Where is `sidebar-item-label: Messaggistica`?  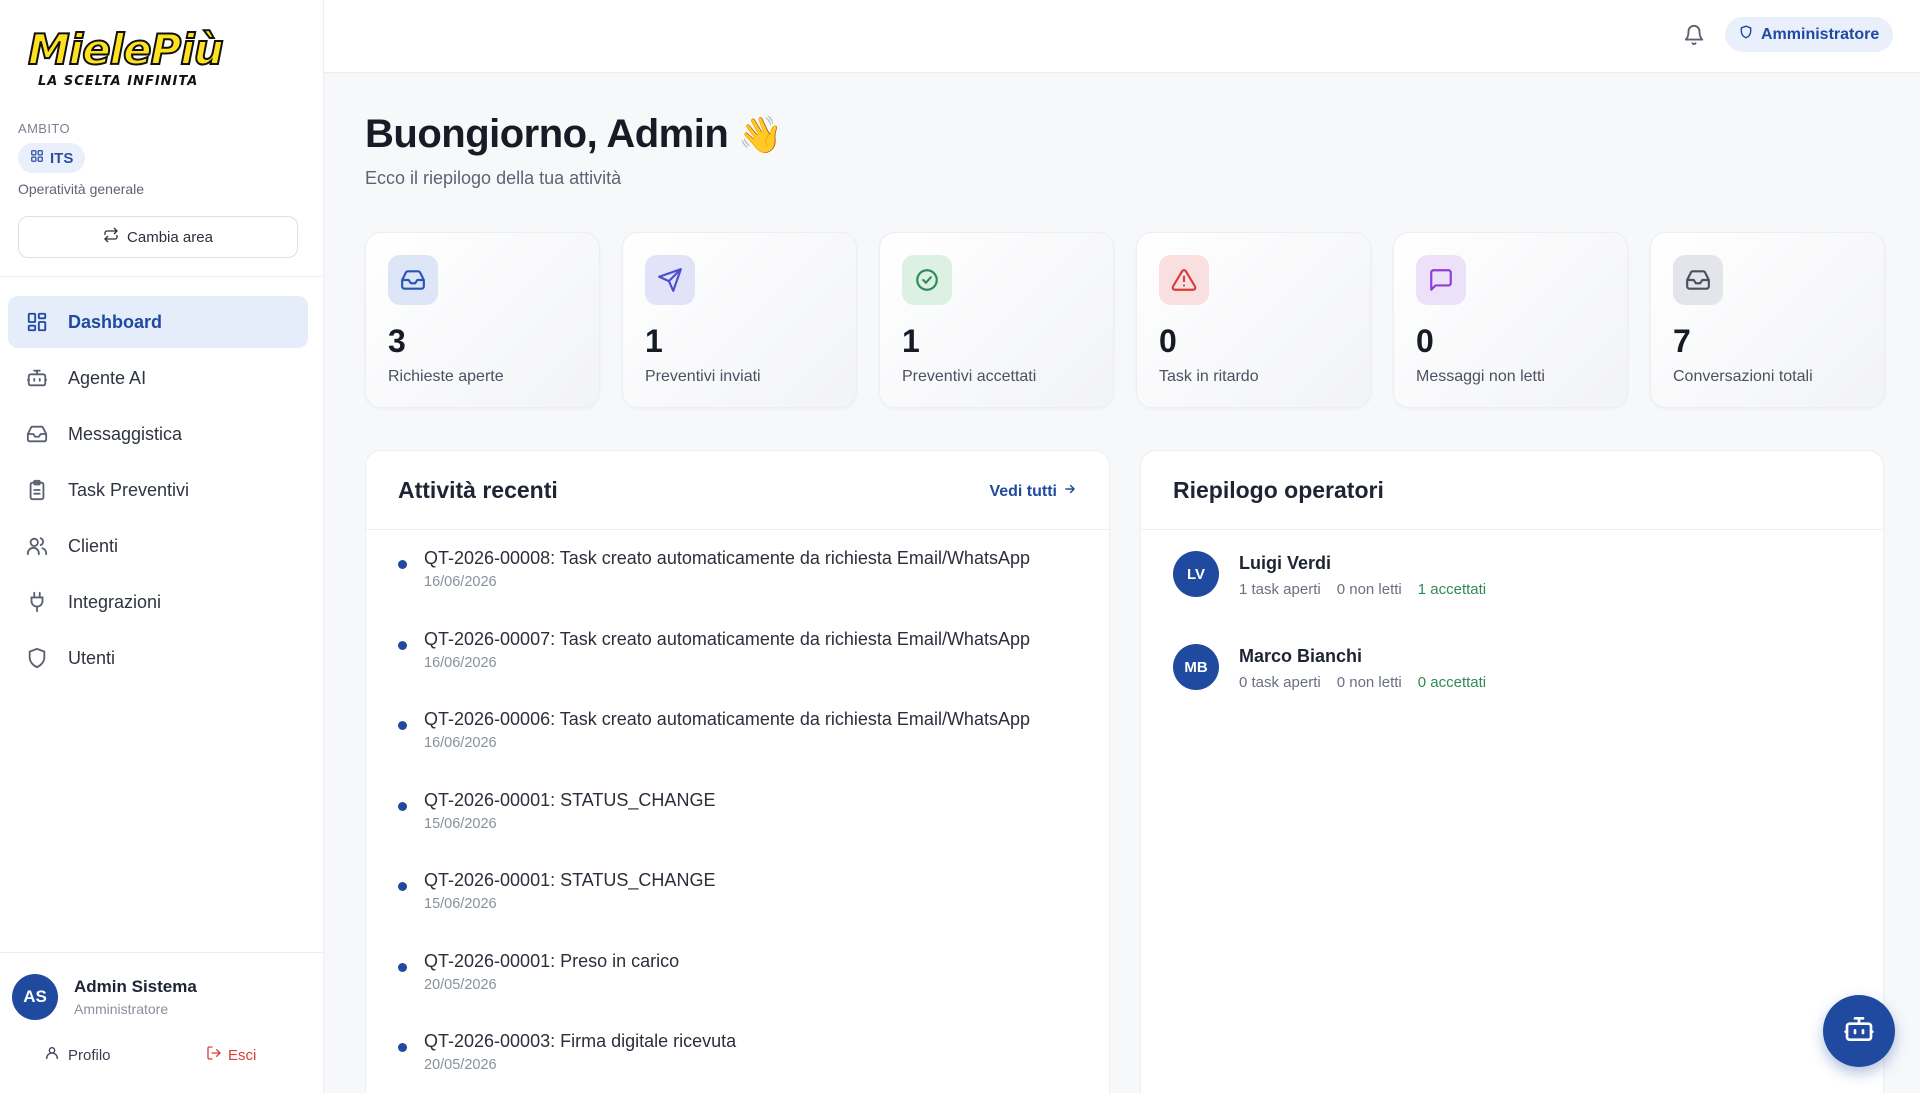
sidebar-item-label: Messaggistica is located at coordinates (125, 433).